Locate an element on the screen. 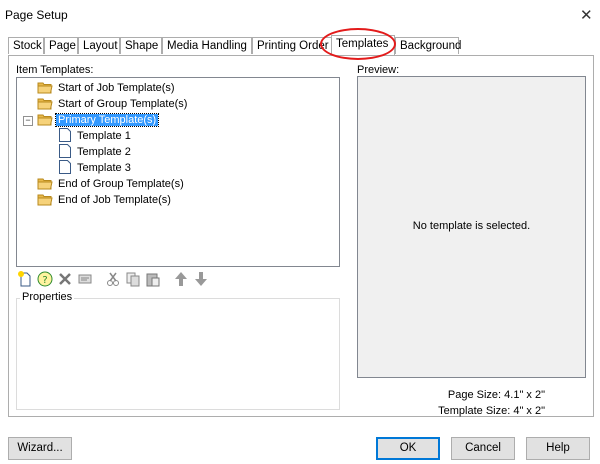  tree-node-start-of-job: Start of Job Template(s) is located at coordinates (107, 88).